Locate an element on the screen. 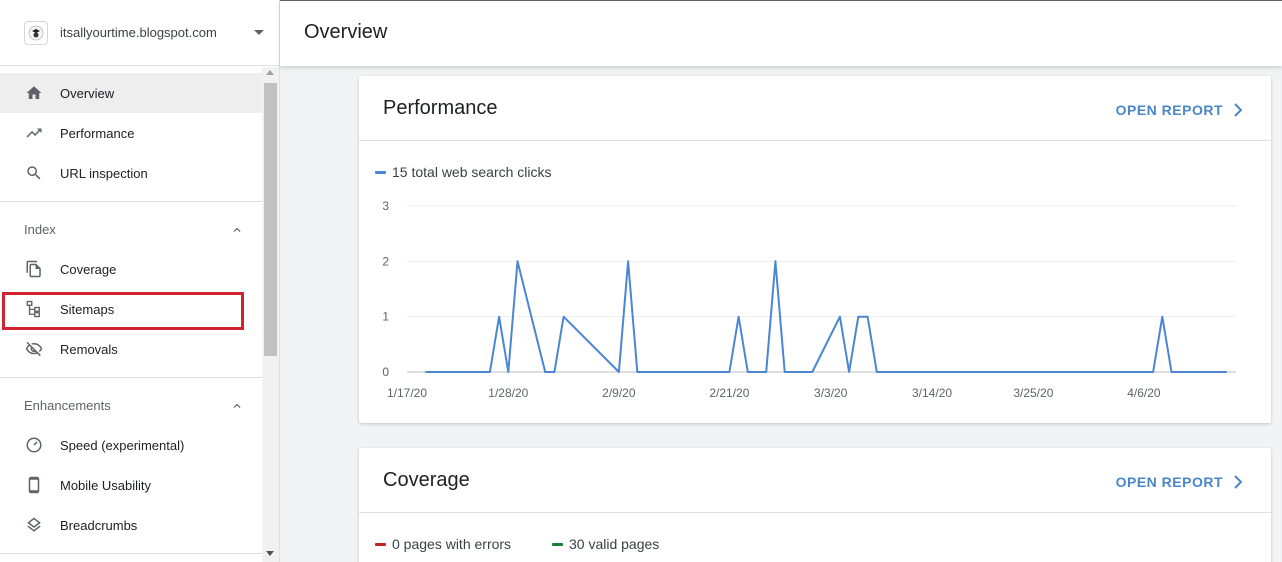  sidebar-item-label: Breadcrumbs is located at coordinates (99, 525).